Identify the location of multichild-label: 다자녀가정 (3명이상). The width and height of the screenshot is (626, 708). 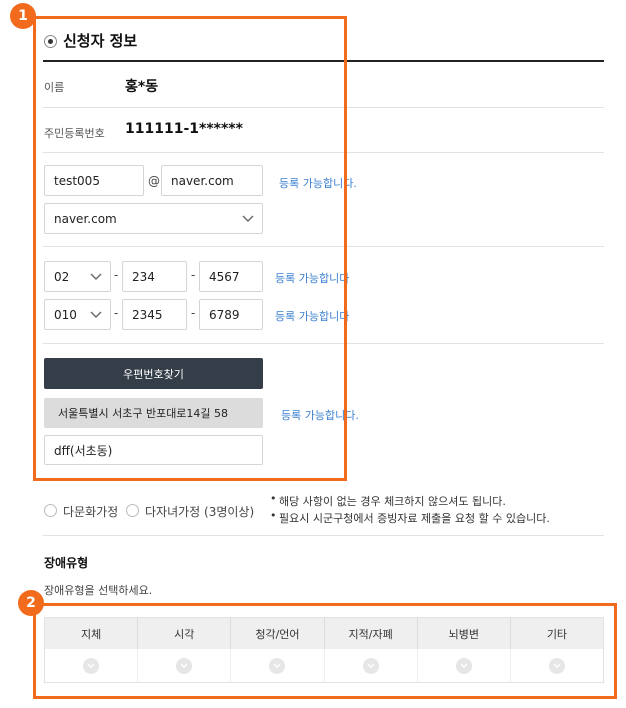
(200, 512).